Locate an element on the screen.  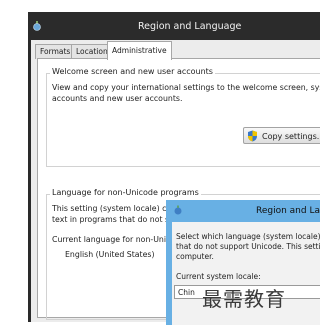
non-unicode-description-line2: text in programs that do not su is located at coordinates (113, 219).